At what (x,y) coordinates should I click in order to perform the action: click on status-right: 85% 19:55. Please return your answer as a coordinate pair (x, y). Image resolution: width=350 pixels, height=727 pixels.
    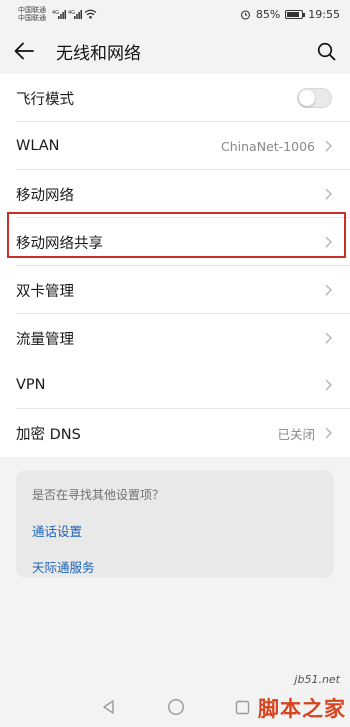
    Looking at the image, I should click on (290, 14).